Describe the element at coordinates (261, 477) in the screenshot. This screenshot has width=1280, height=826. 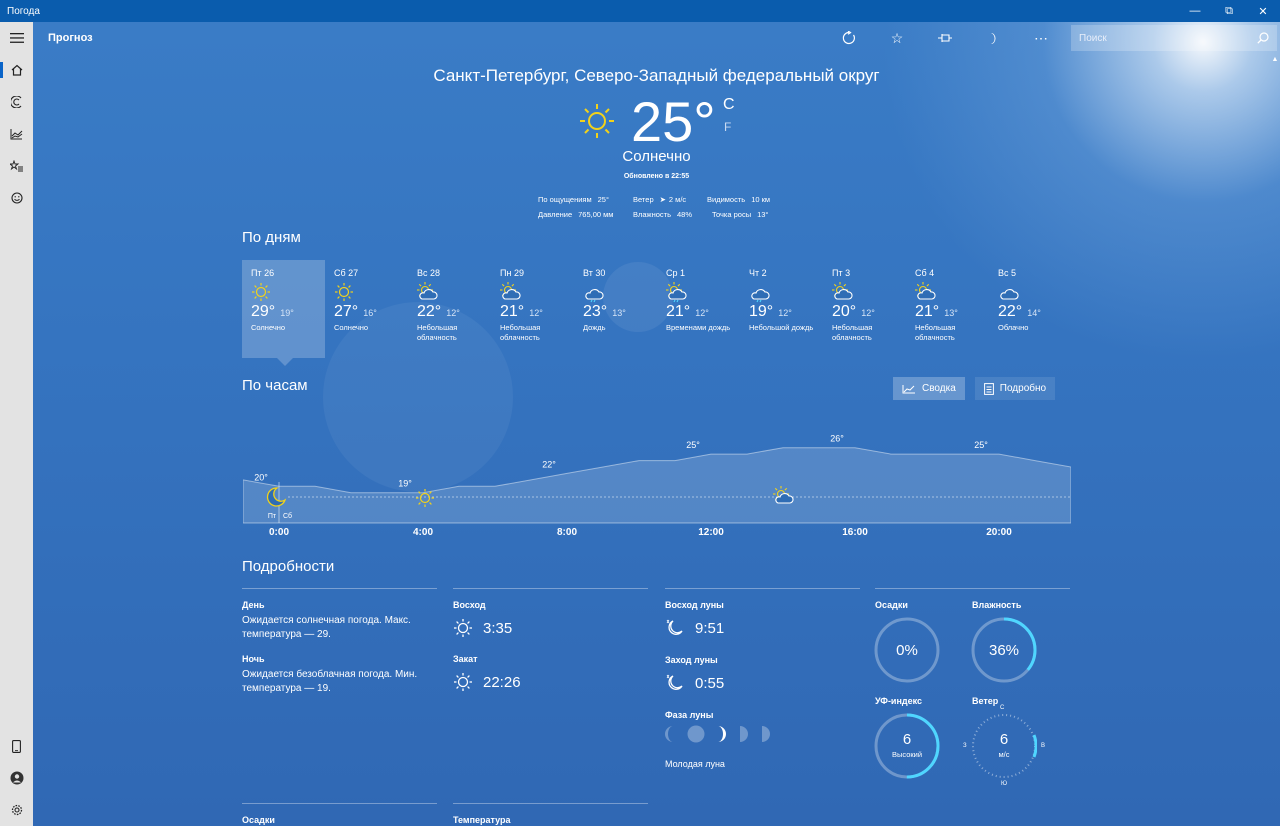
I see `hourly-temp-label: 20°` at that location.